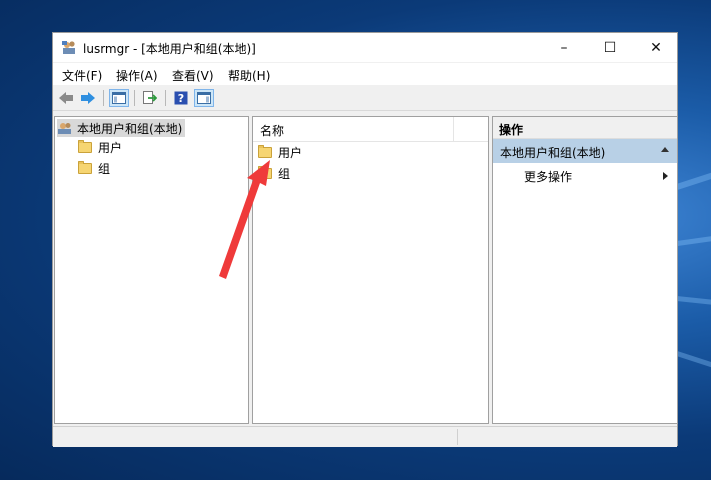  What do you see at coordinates (284, 173) in the screenshot?
I see `list-item-label: 组` at bounding box center [284, 173].